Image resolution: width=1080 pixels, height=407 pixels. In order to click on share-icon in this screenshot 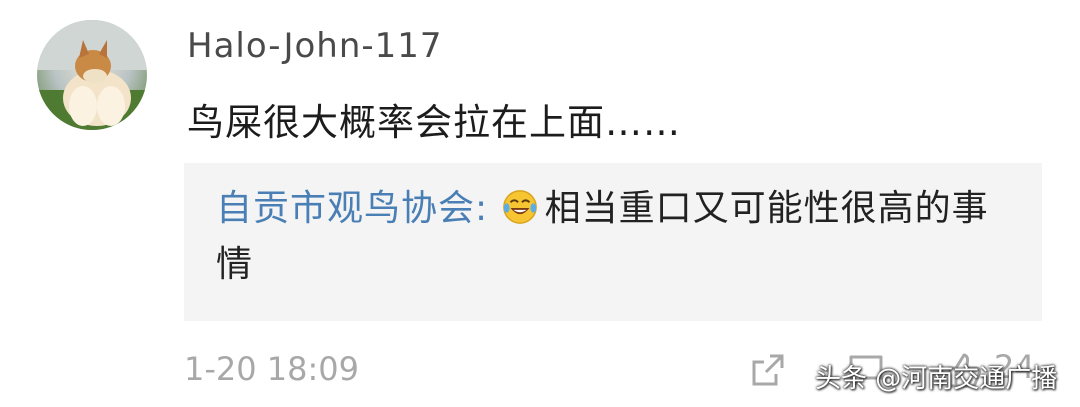, I will do `click(768, 370)`.